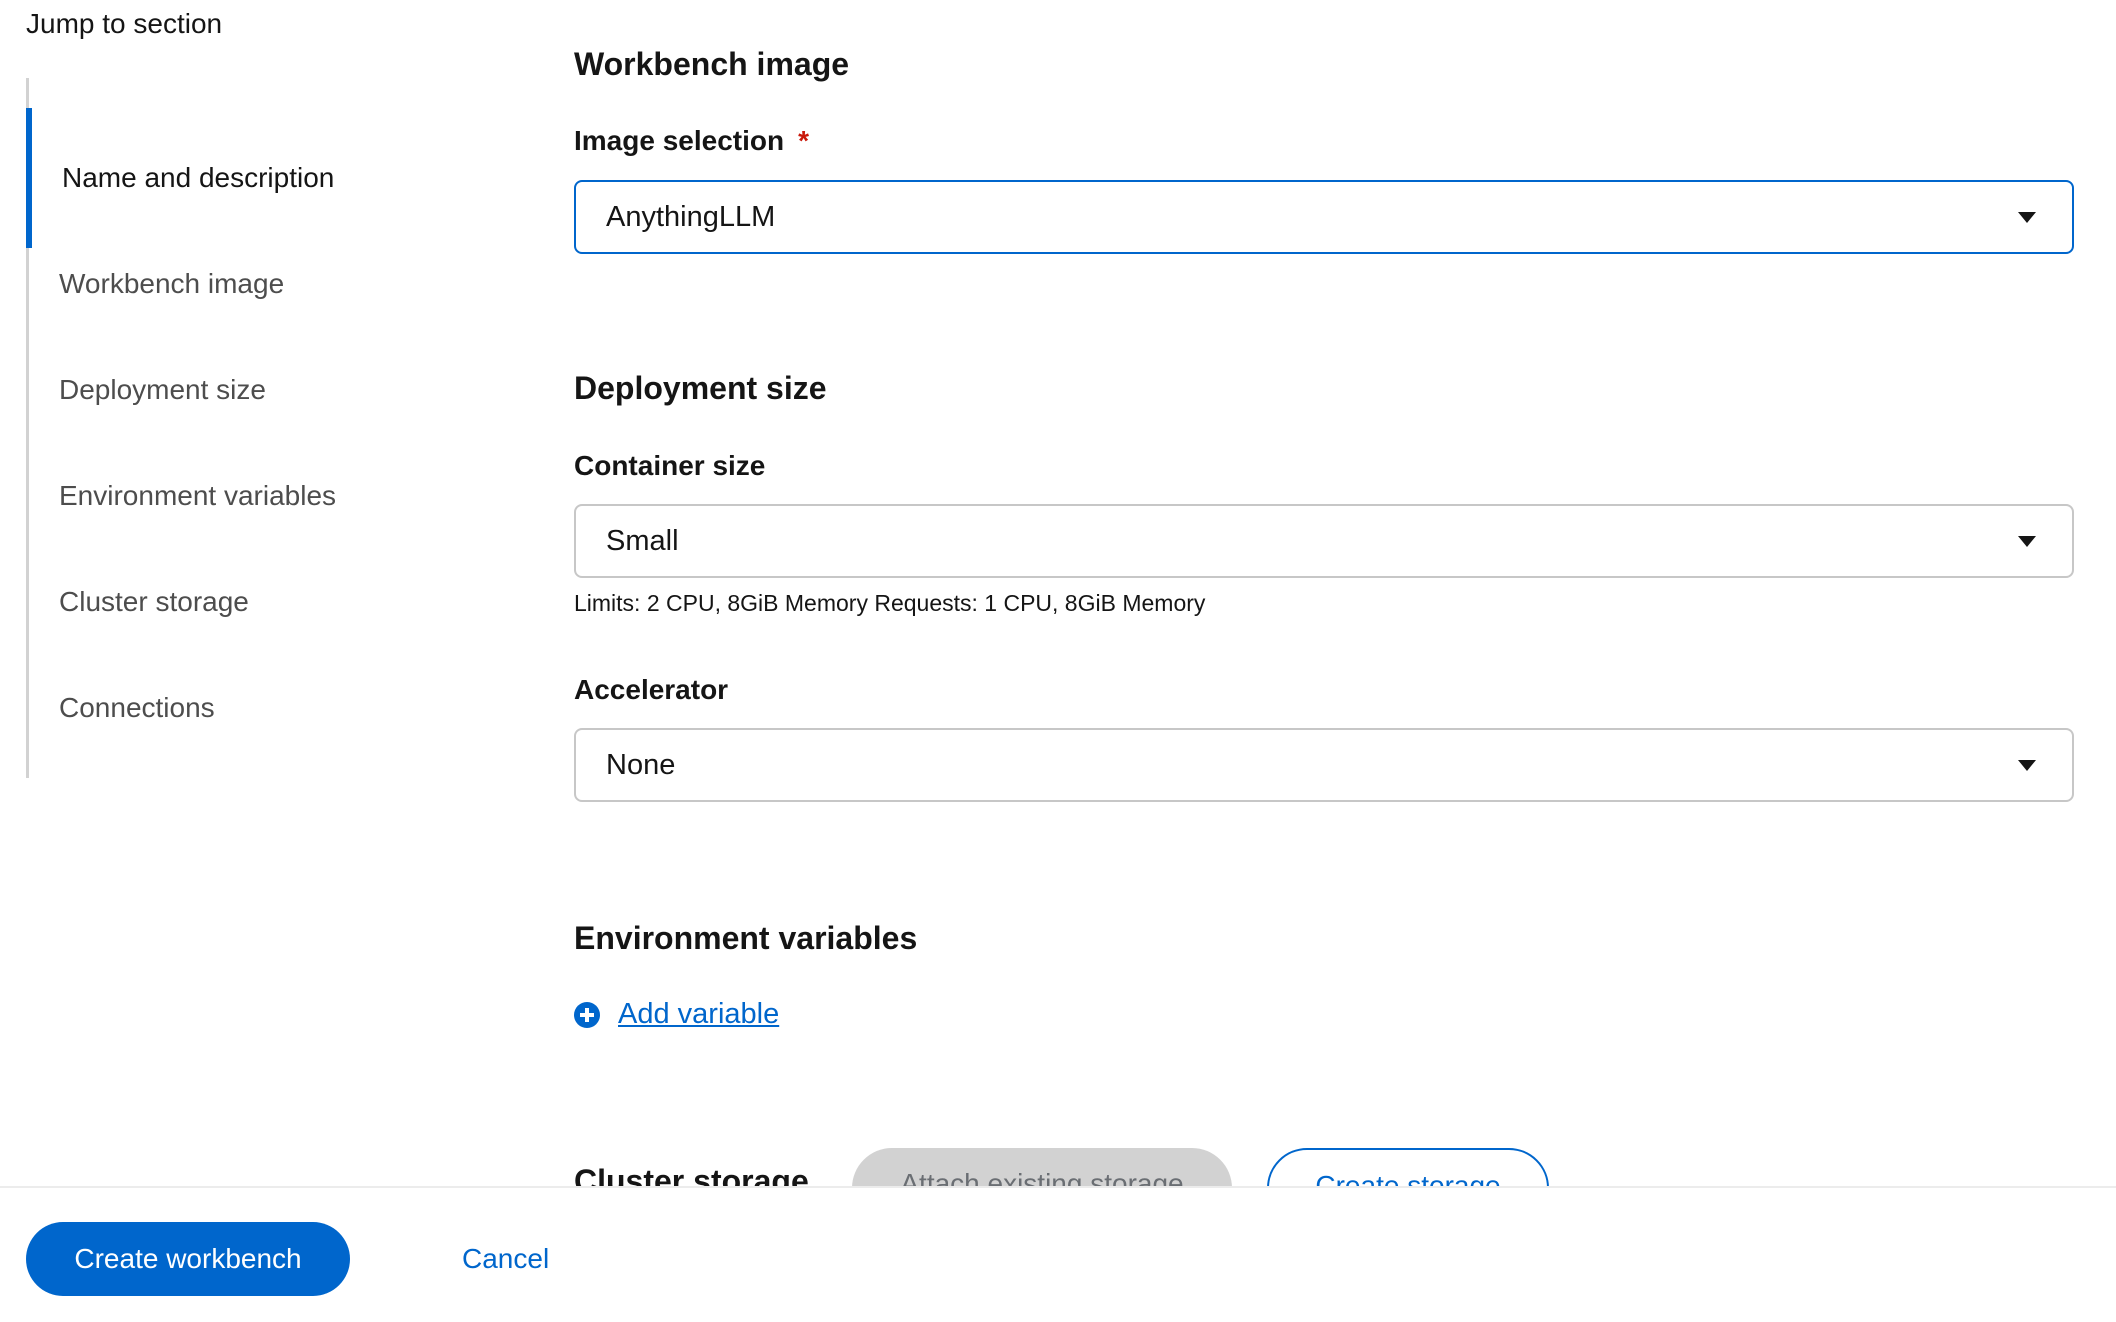  What do you see at coordinates (679, 140) in the screenshot?
I see `image-selection-label-text: Image selection` at bounding box center [679, 140].